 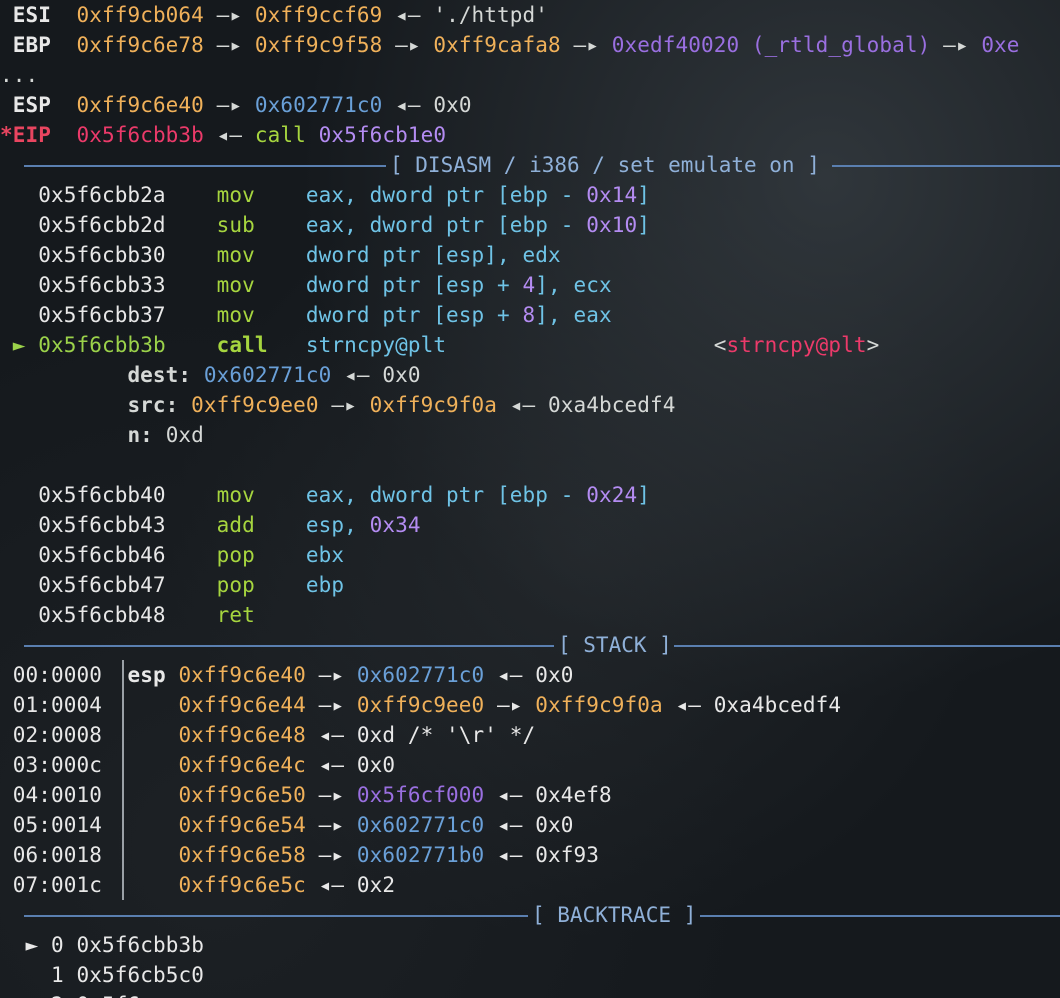 I want to click on instruction-address: 0x5f6cbb48, so click(x=102, y=615).